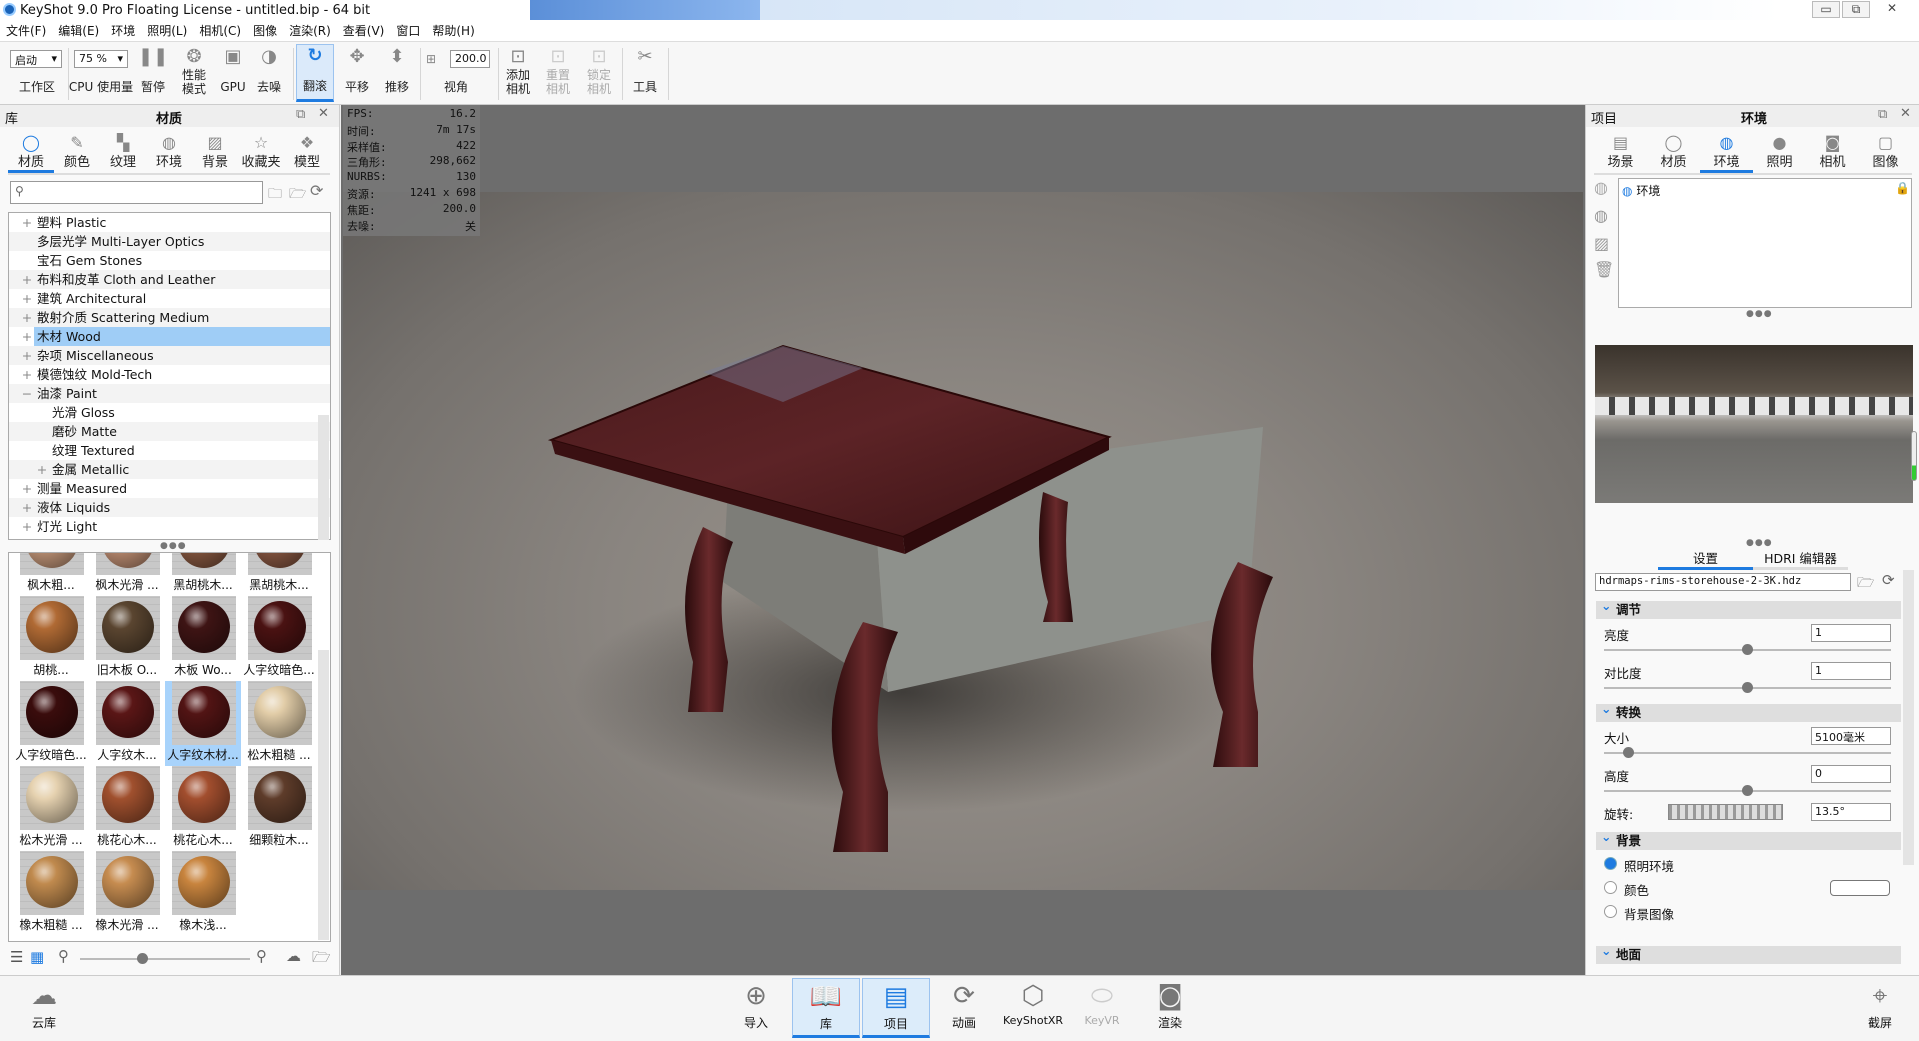 This screenshot has width=1919, height=1041. What do you see at coordinates (1102, 1008) in the screenshot?
I see `keyvr-button: ⬭ KeyVR` at bounding box center [1102, 1008].